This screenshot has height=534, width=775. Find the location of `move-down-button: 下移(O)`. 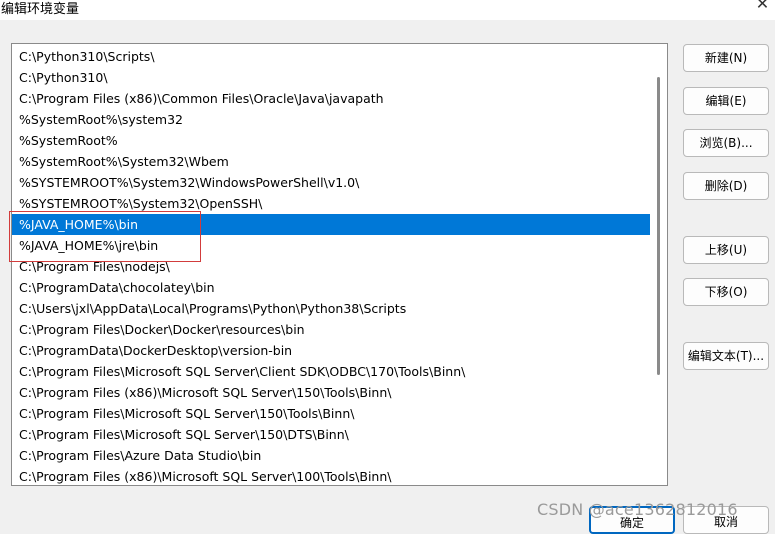

move-down-button: 下移(O) is located at coordinates (726, 292).